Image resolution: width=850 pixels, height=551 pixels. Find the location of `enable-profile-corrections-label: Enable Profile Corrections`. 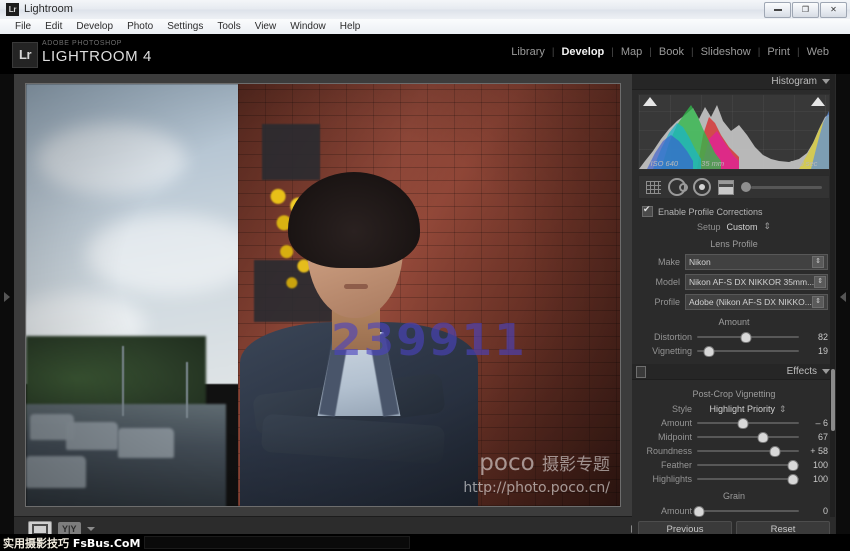

enable-profile-corrections-label: Enable Profile Corrections is located at coordinates (710, 211).